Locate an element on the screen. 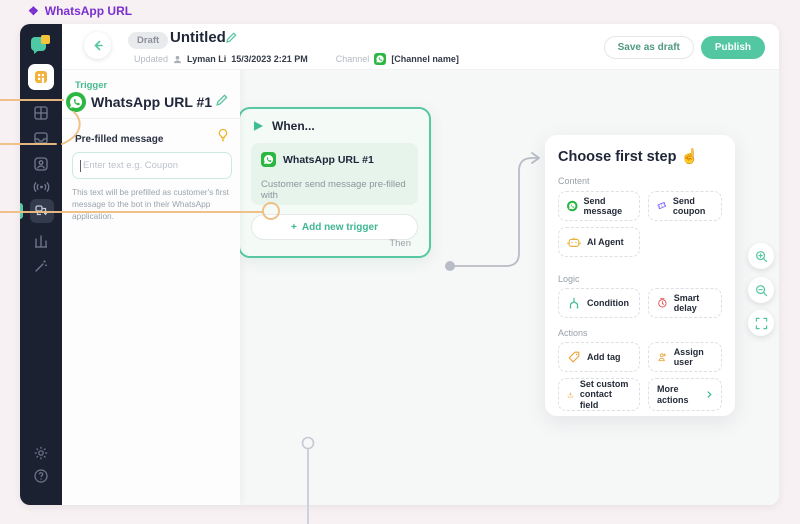  coupon-icon is located at coordinates (662, 205).